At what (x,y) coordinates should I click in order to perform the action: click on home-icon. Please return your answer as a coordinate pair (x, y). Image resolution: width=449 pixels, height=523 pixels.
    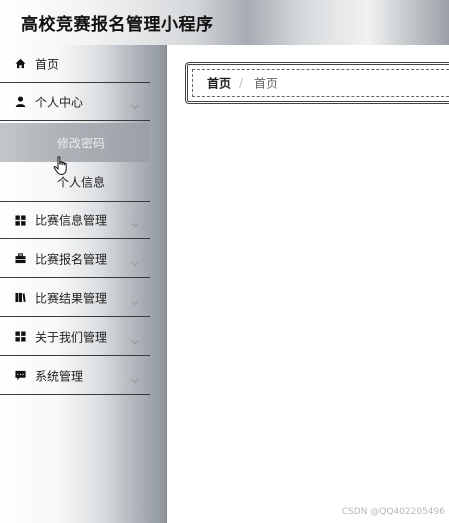
    Looking at the image, I should click on (20, 64).